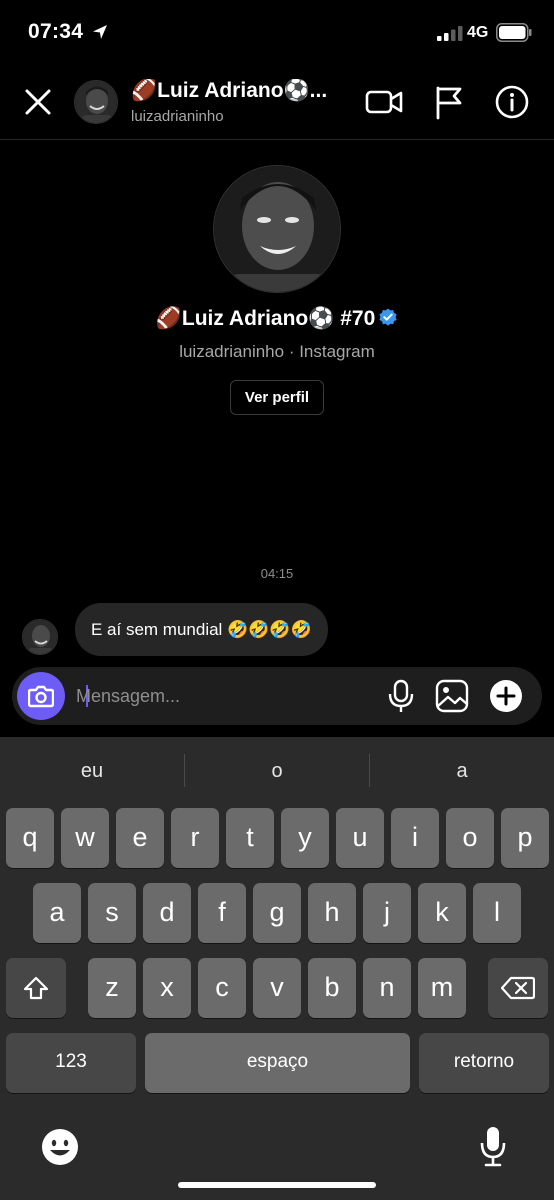 Image resolution: width=554 pixels, height=1200 pixels. I want to click on message-bubble: E aí sem mundial 🤣🤣🤣🤣, so click(201, 629).